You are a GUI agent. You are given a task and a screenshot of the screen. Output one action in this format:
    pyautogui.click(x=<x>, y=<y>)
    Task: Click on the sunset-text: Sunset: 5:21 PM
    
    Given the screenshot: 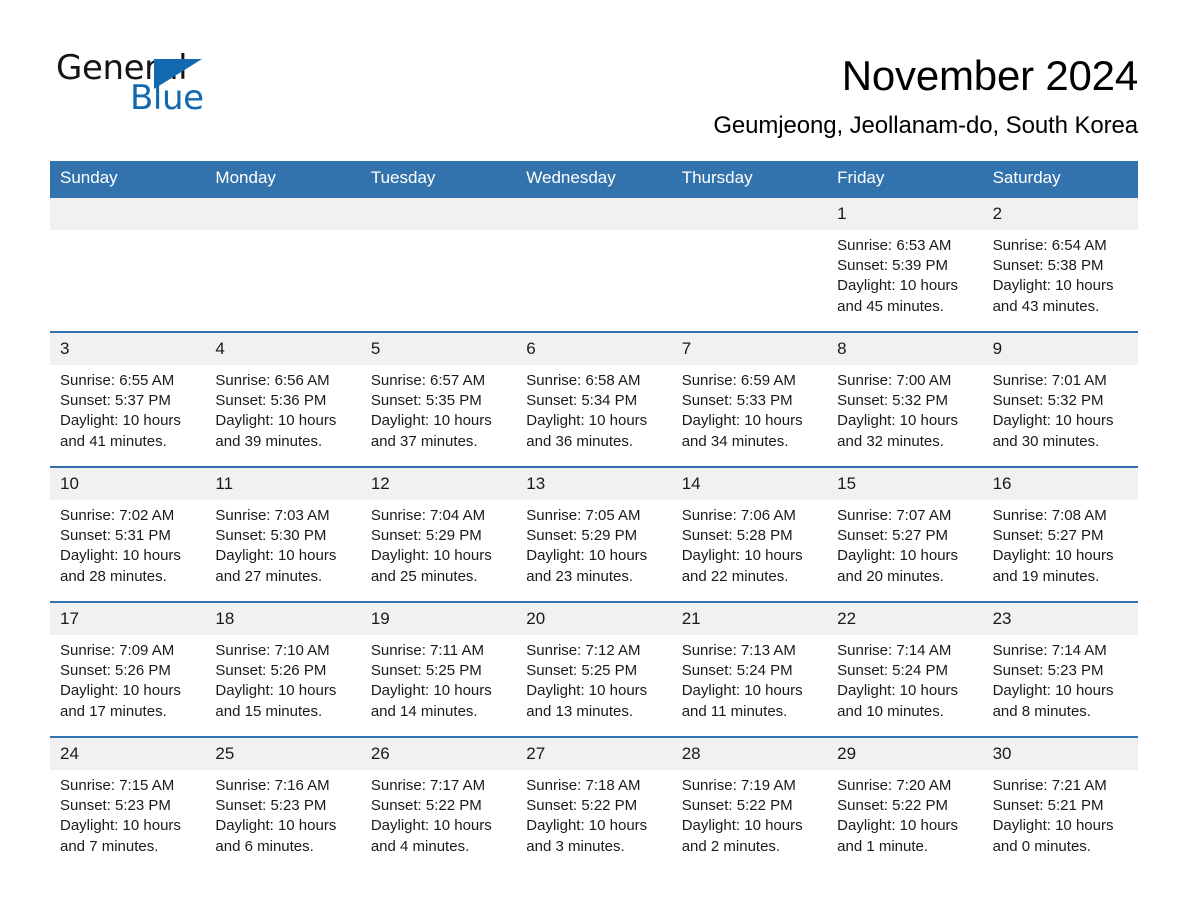 What is the action you would take?
    pyautogui.click(x=1048, y=806)
    